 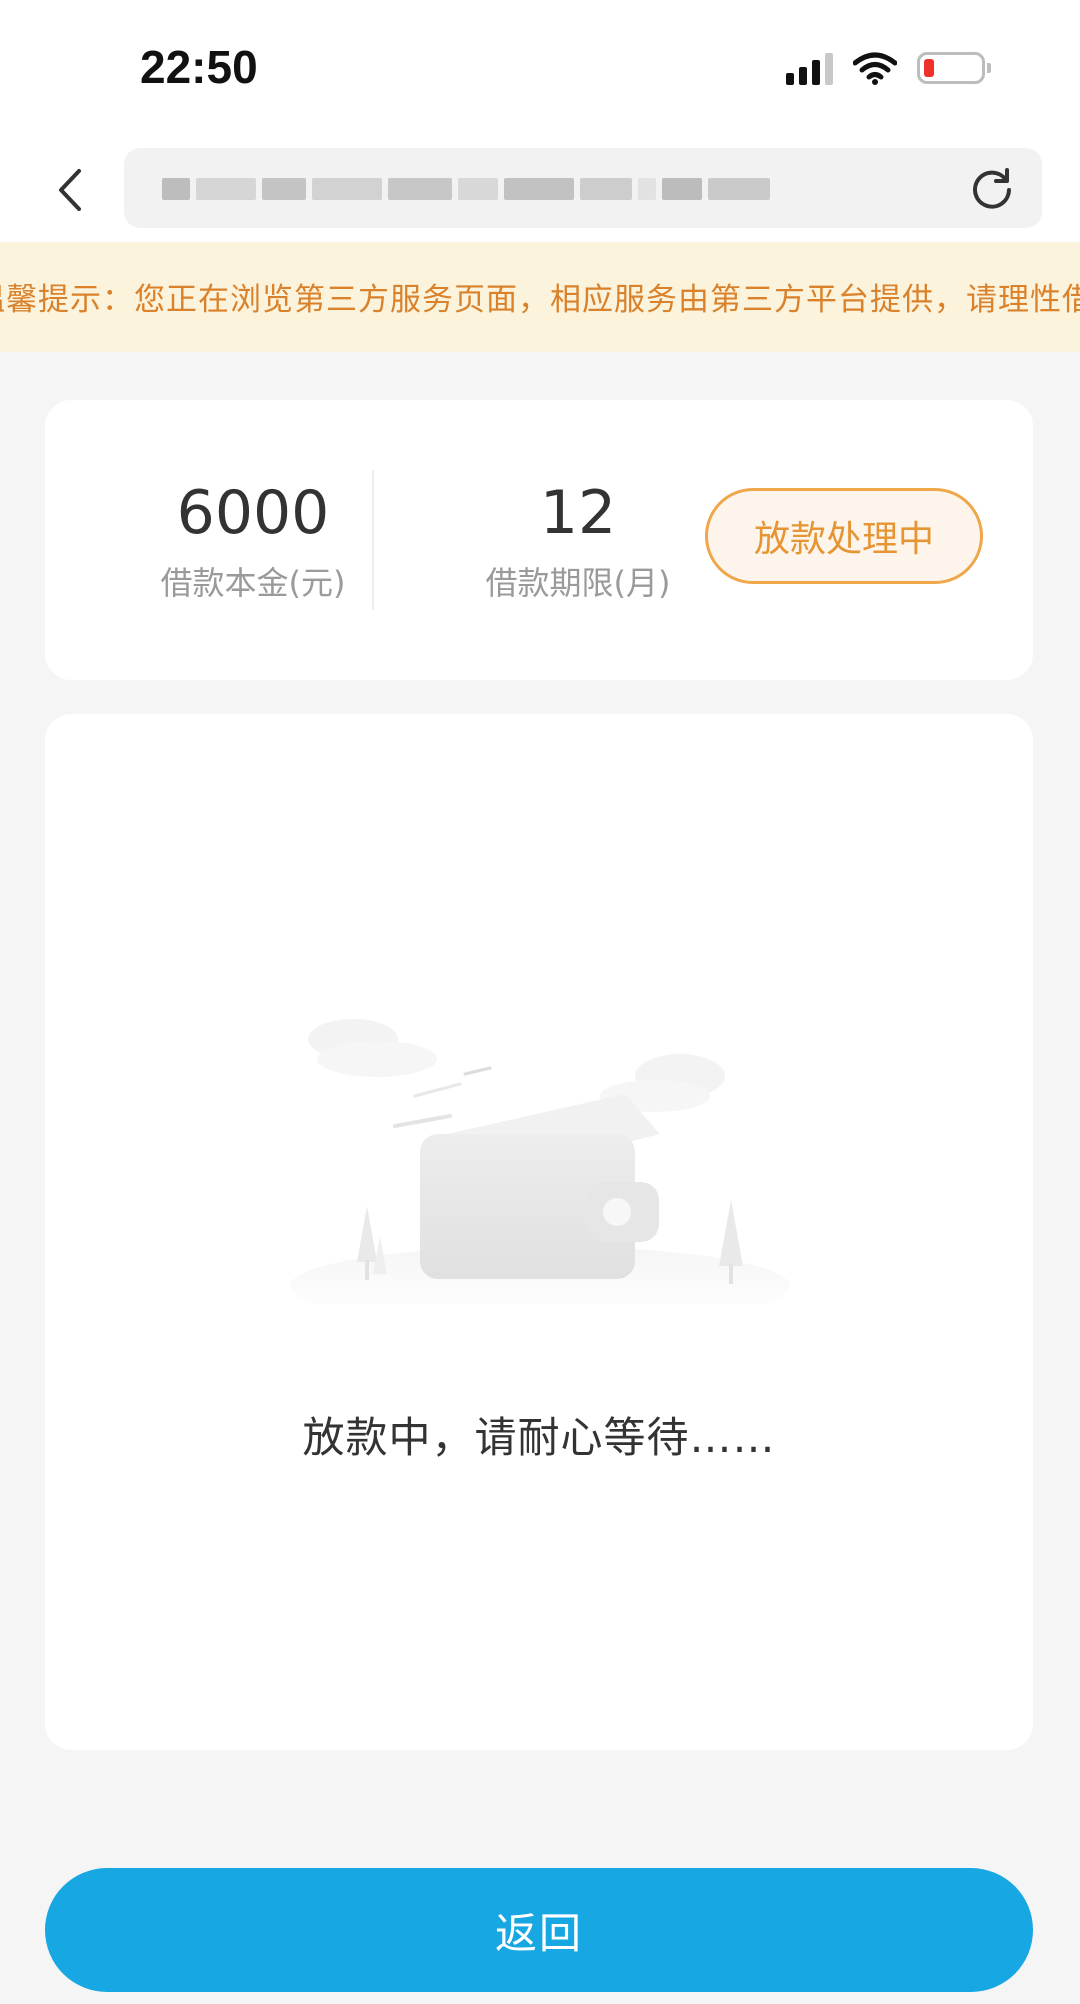 I want to click on battery-level, so click(x=929, y=68).